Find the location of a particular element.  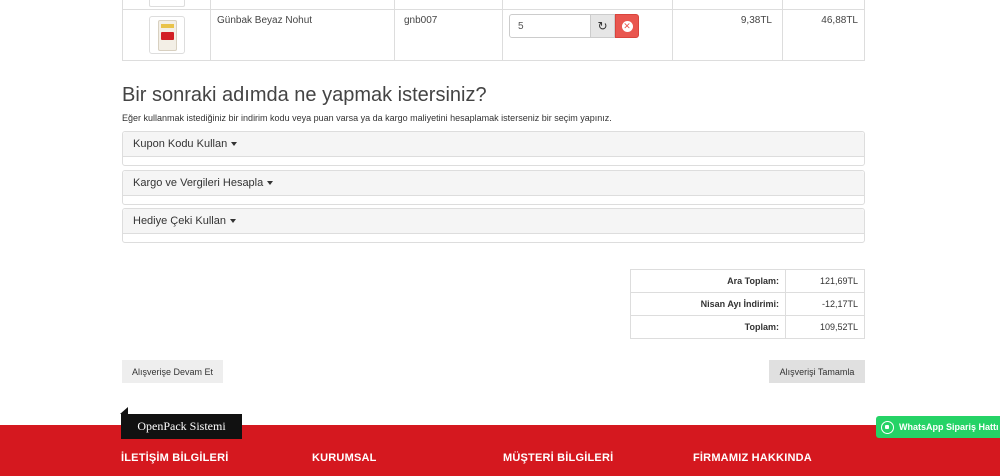

gift-voucher-panel: Hediye Çeki Kullan is located at coordinates (493, 225).